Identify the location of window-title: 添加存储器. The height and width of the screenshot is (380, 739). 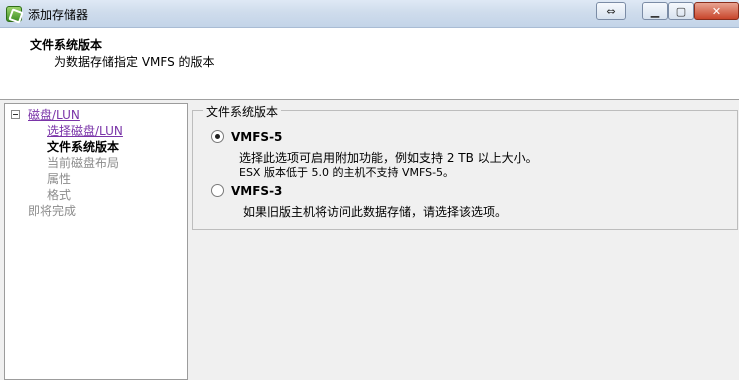
(58, 15).